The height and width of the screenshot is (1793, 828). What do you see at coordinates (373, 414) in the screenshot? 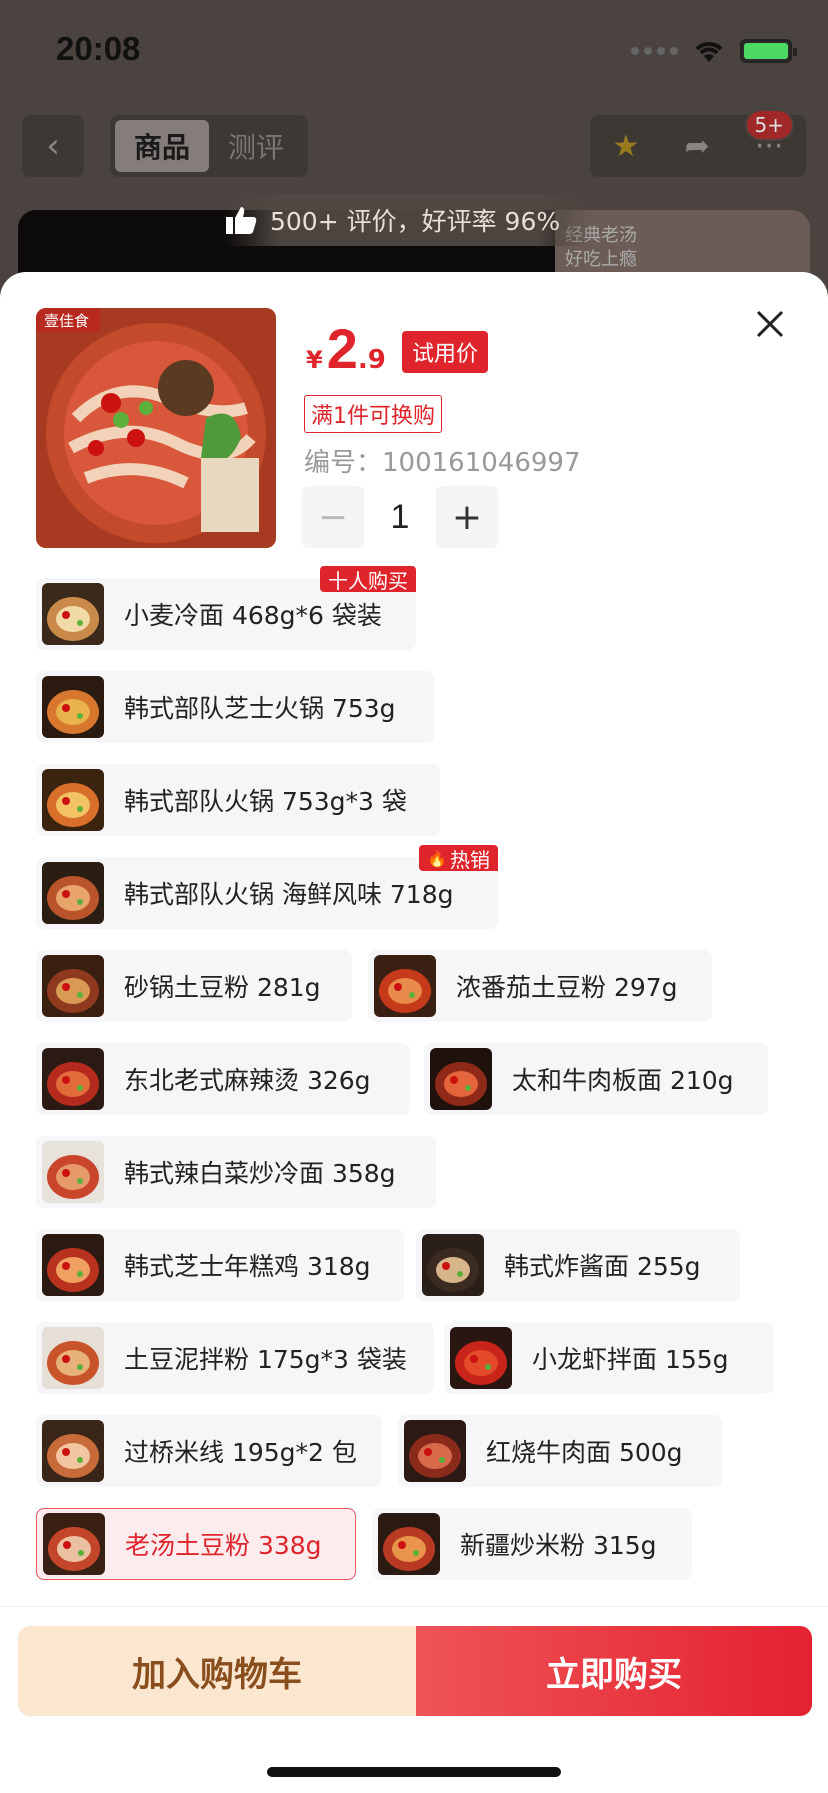
I see `promo-badge: 满1件可换购` at bounding box center [373, 414].